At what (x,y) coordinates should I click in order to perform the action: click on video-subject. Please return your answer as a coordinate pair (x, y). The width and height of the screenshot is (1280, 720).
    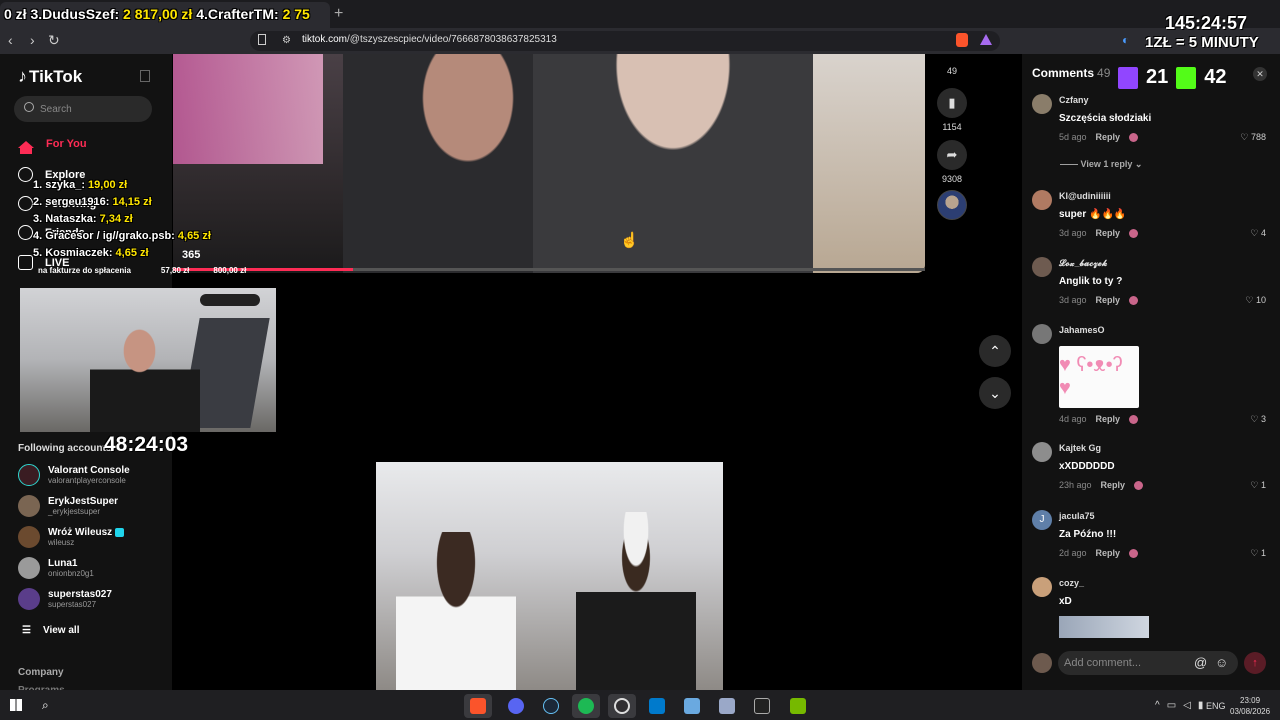
    Looking at the image, I should click on (673, 163).